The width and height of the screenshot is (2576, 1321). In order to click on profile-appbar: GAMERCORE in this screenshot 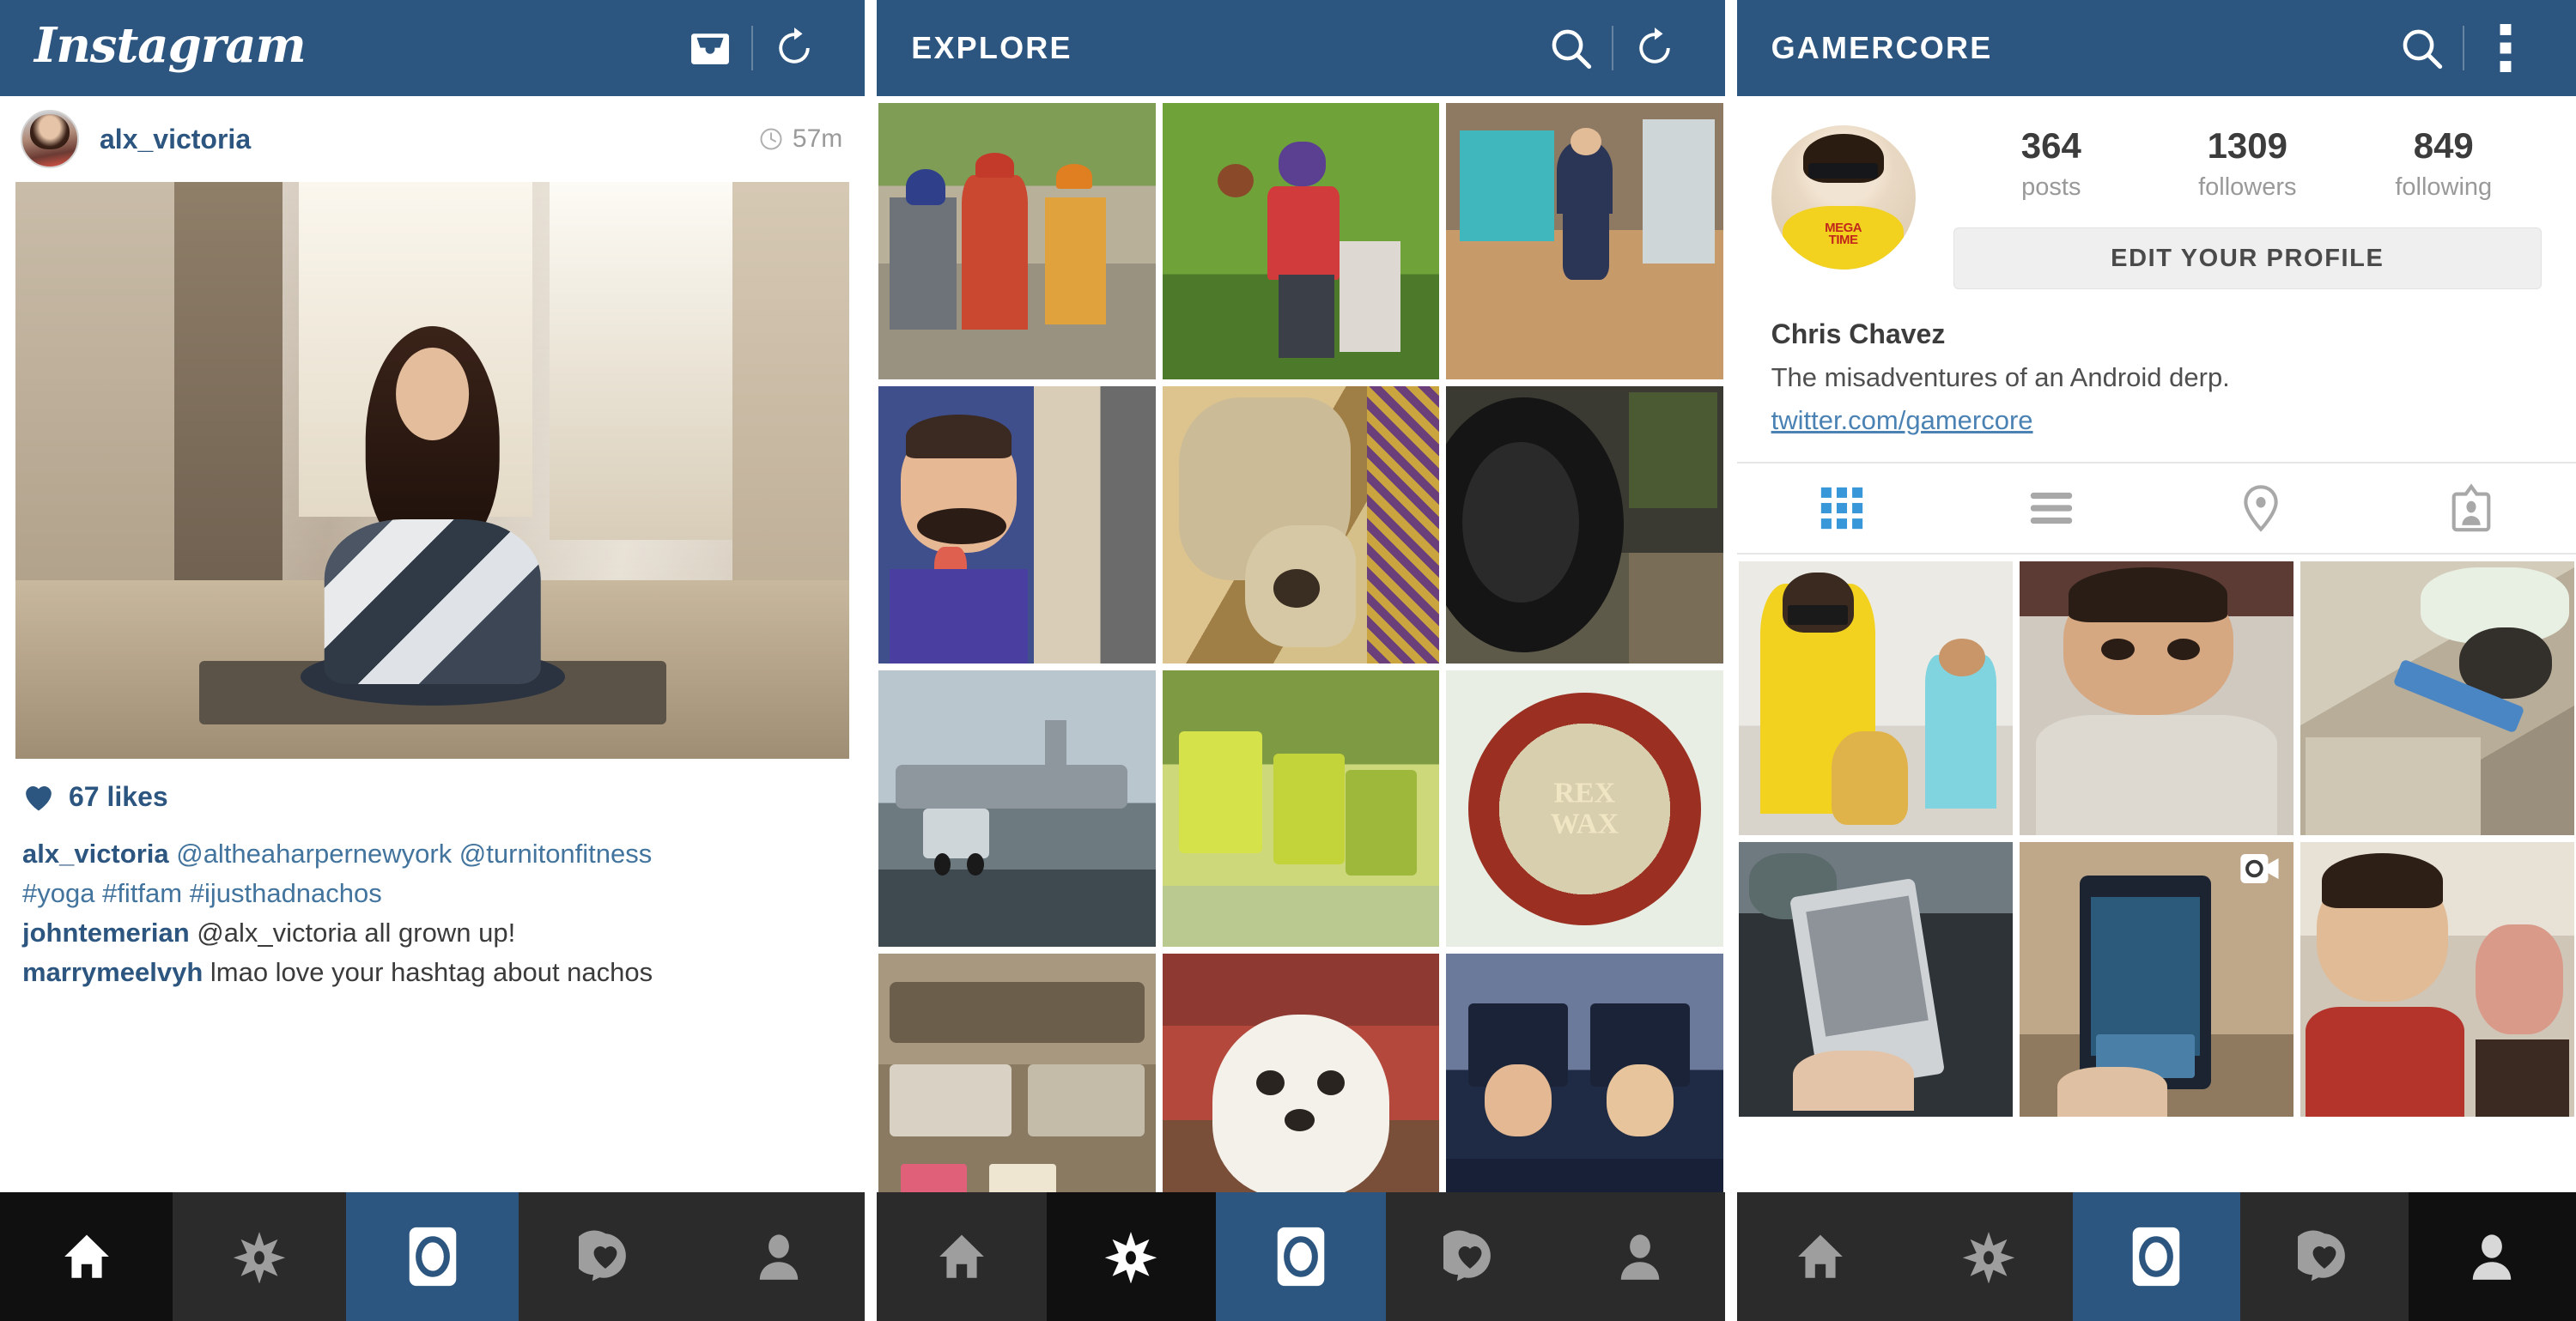, I will do `click(2156, 48)`.